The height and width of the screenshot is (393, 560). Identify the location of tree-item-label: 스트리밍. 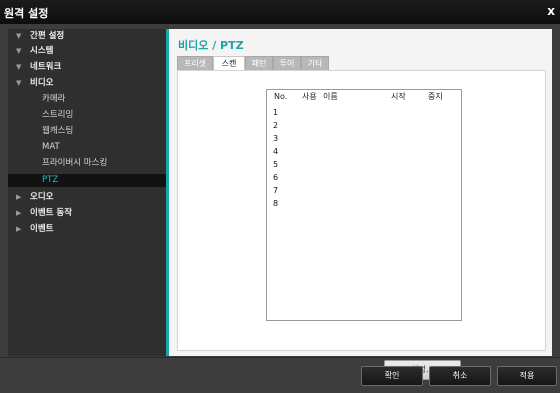
(58, 115).